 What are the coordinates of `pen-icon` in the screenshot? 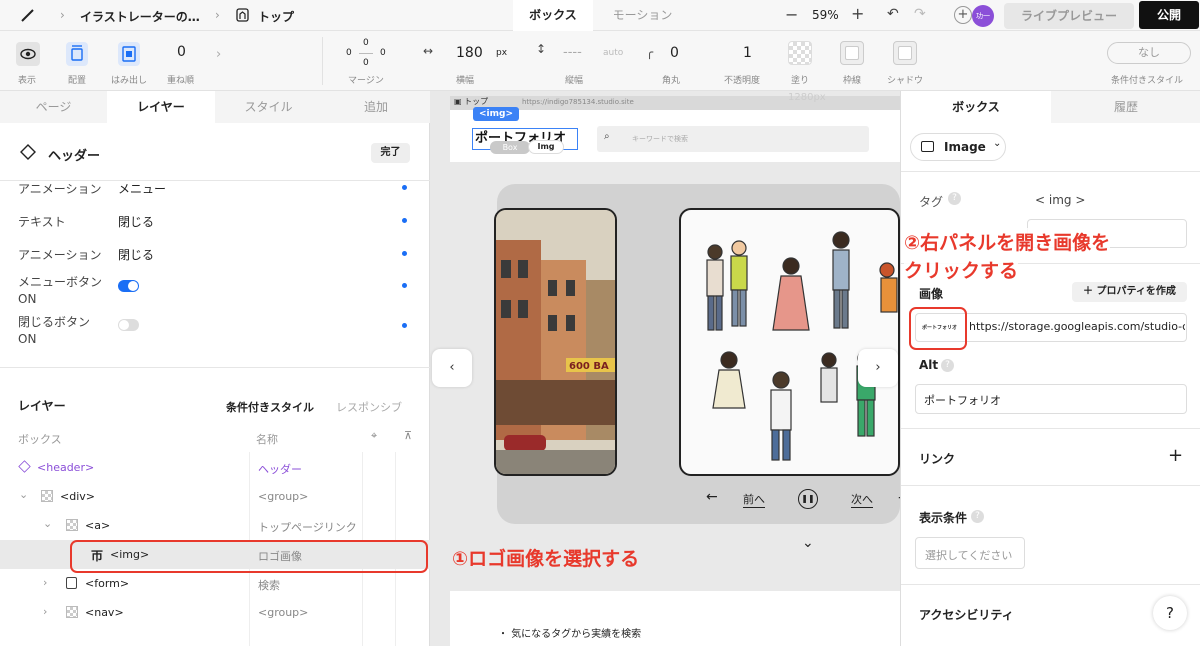 It's located at (28, 15).